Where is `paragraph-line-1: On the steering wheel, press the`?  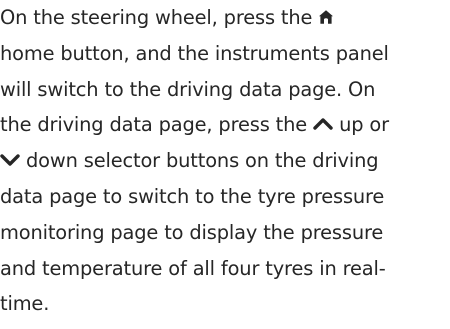
paragraph-line-1: On the steering wheel, press the is located at coordinates (225, 18).